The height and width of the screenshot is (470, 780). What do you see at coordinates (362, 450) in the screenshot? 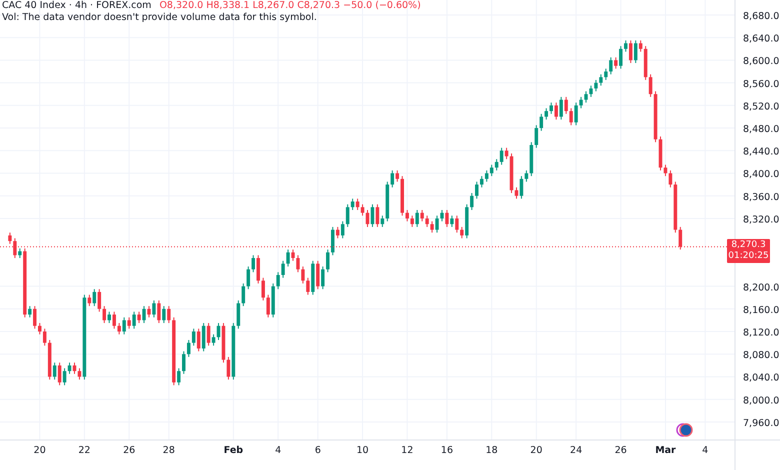
I see `time-axis-label: 10` at bounding box center [362, 450].